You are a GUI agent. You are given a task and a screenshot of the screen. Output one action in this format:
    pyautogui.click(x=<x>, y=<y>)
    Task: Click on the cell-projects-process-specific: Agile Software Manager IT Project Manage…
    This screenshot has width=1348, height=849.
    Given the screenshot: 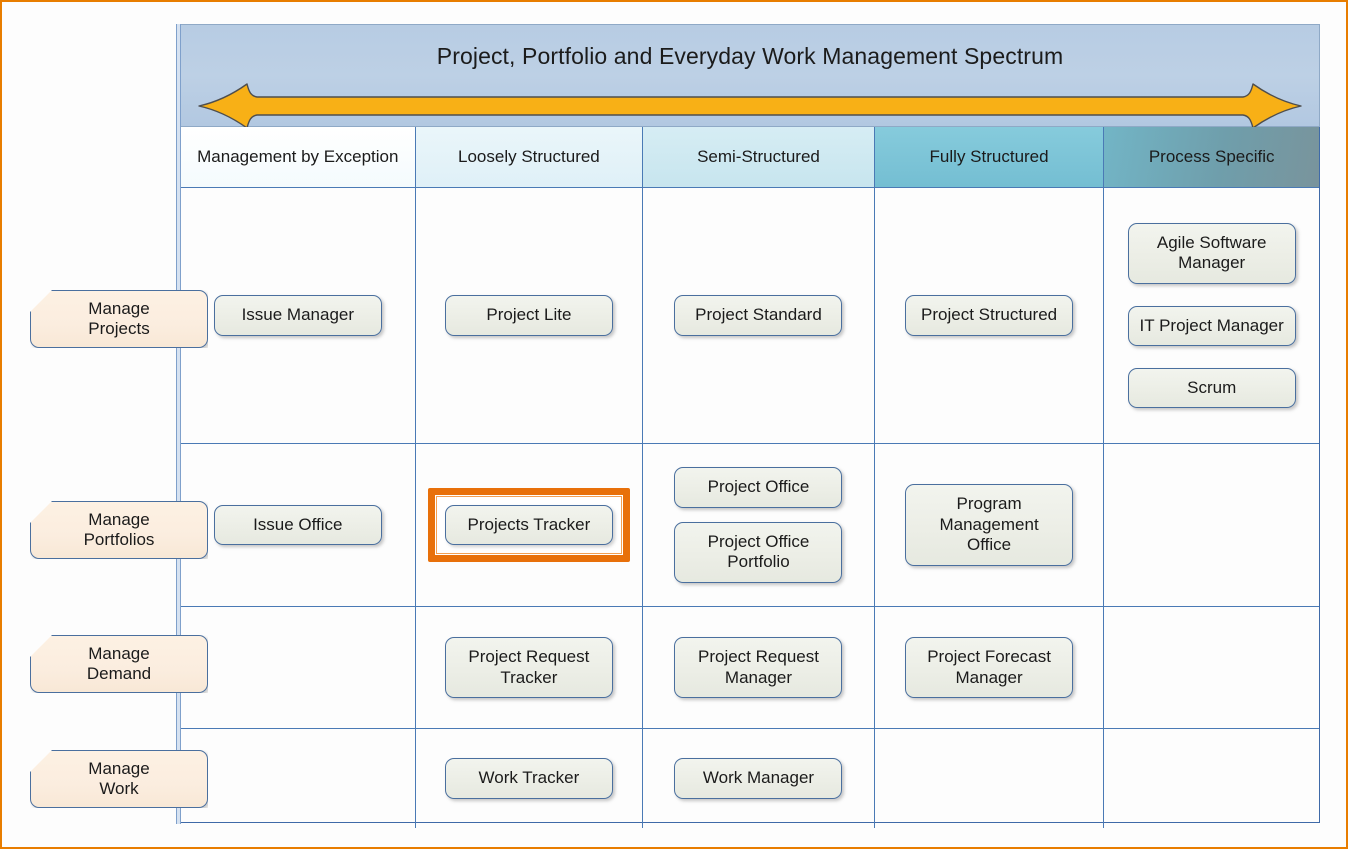 What is the action you would take?
    pyautogui.click(x=1211, y=315)
    